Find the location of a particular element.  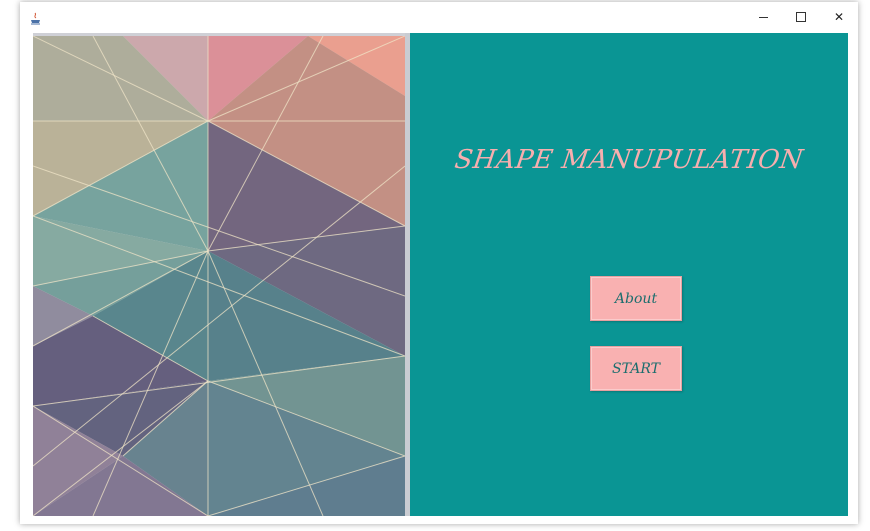

maximize-icon is located at coordinates (801, 17).